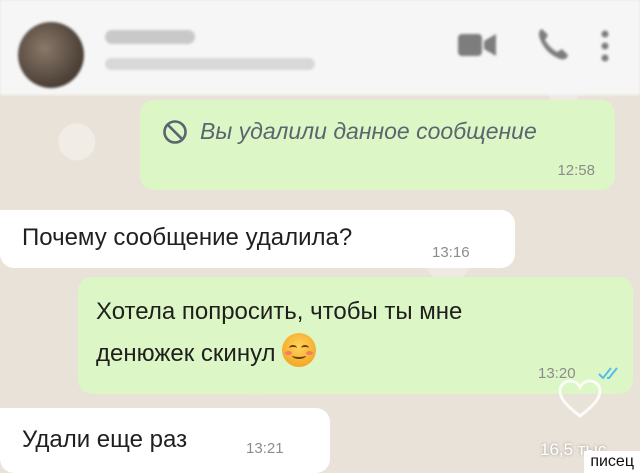  Describe the element at coordinates (210, 64) in the screenshot. I see `contact-status` at that location.